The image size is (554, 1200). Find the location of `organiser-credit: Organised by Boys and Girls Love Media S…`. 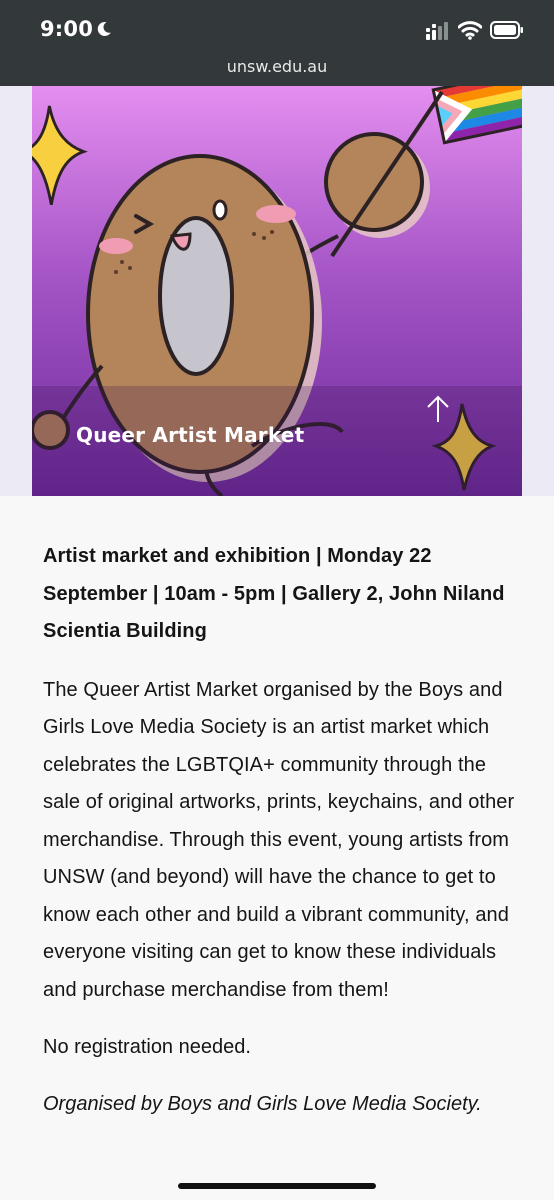

organiser-credit: Organised by Boys and Girls Love Media S… is located at coordinates (262, 1103).